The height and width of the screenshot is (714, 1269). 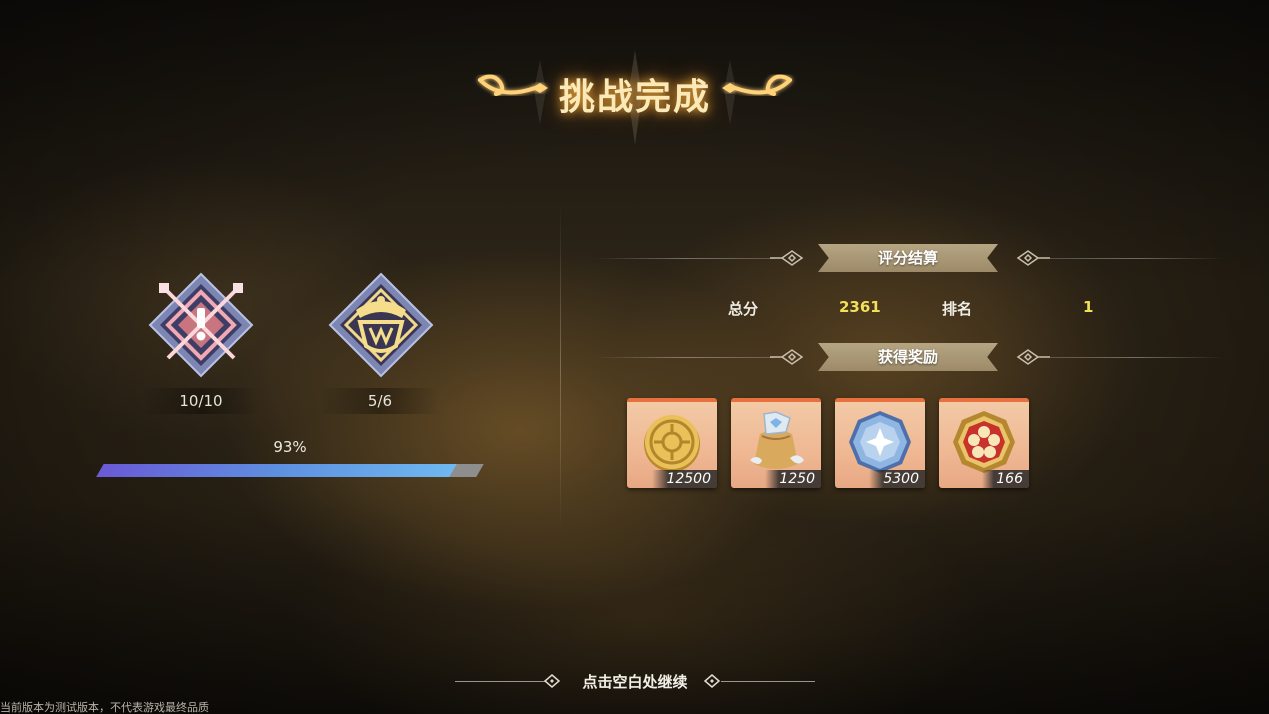 What do you see at coordinates (777, 440) in the screenshot?
I see `material-pouch-icon` at bounding box center [777, 440].